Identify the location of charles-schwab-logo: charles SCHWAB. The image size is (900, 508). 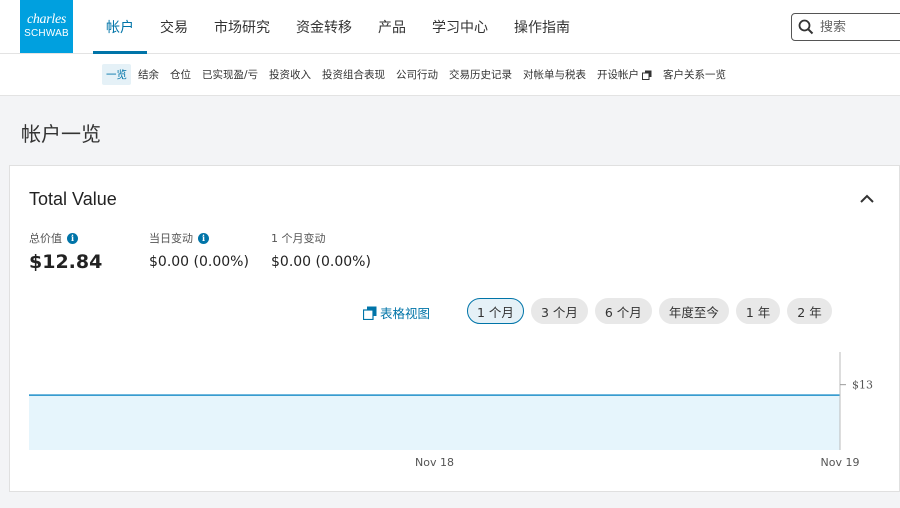
(46, 26).